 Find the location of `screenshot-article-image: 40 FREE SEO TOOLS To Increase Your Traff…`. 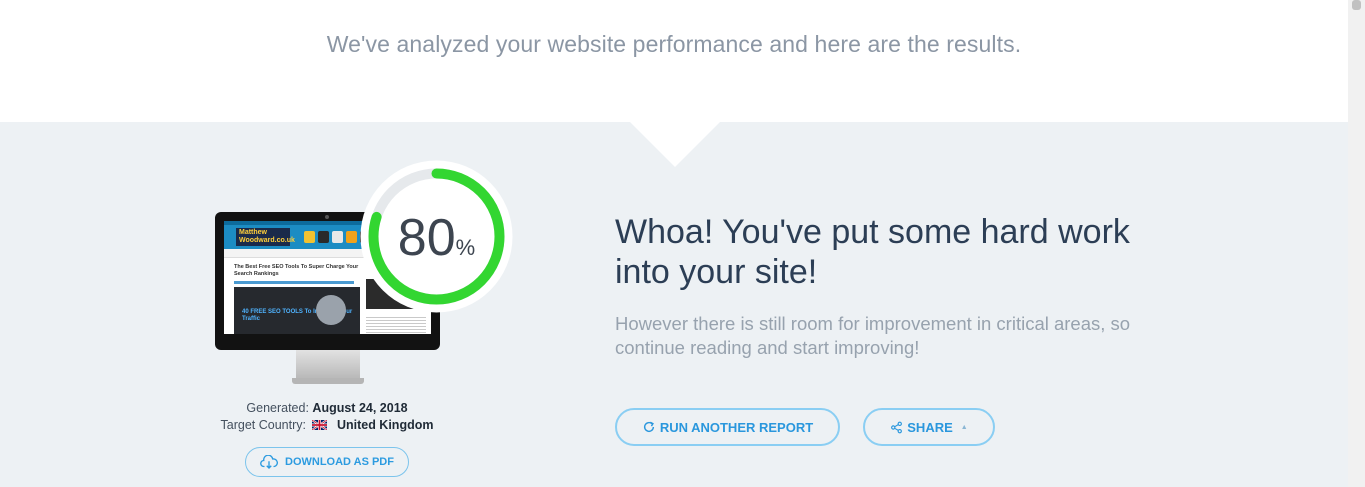

screenshot-article-image: 40 FREE SEO TOOLS To Increase Your Traff… is located at coordinates (297, 310).